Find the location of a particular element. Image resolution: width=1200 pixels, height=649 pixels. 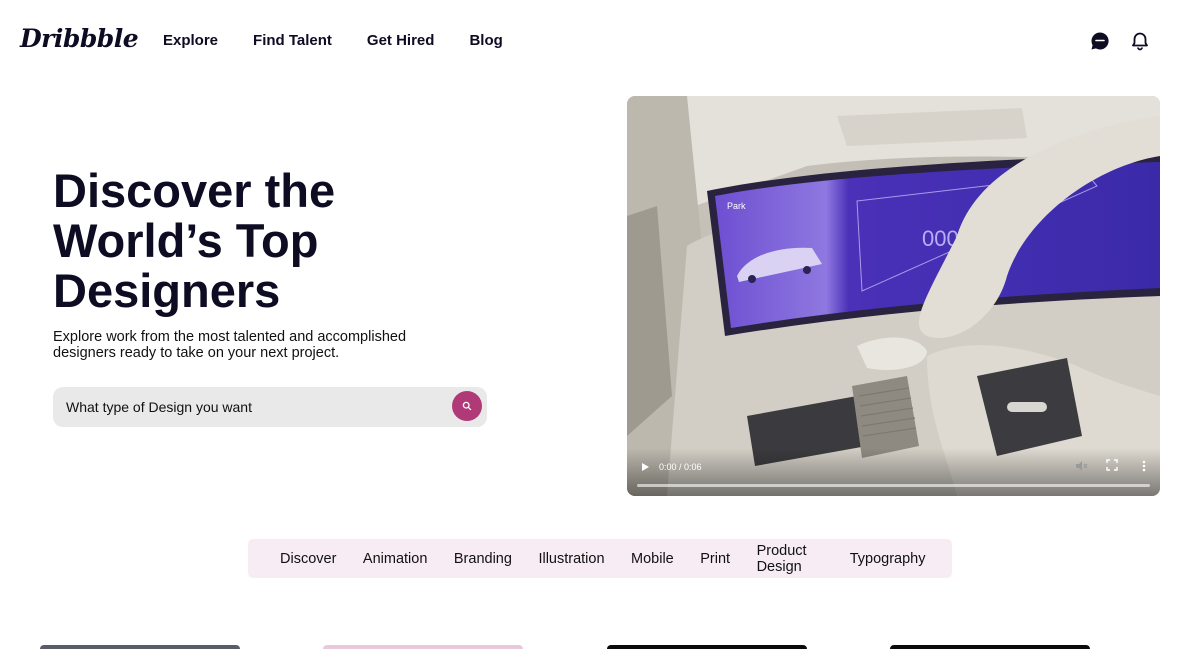

category-discover: Discover is located at coordinates (308, 559).